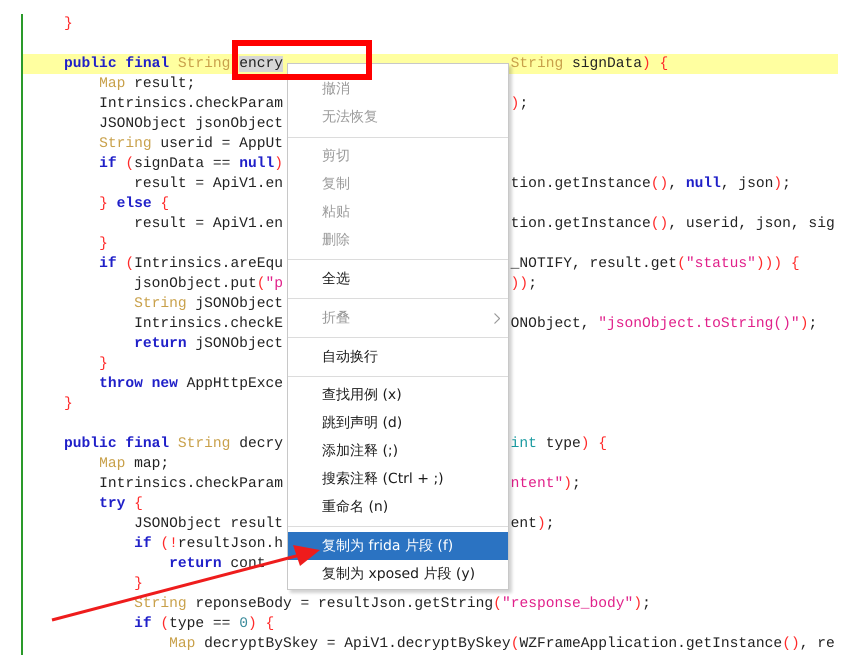  What do you see at coordinates (650, 184) in the screenshot?
I see `code-text: tion.getInstance(), null, json);` at bounding box center [650, 184].